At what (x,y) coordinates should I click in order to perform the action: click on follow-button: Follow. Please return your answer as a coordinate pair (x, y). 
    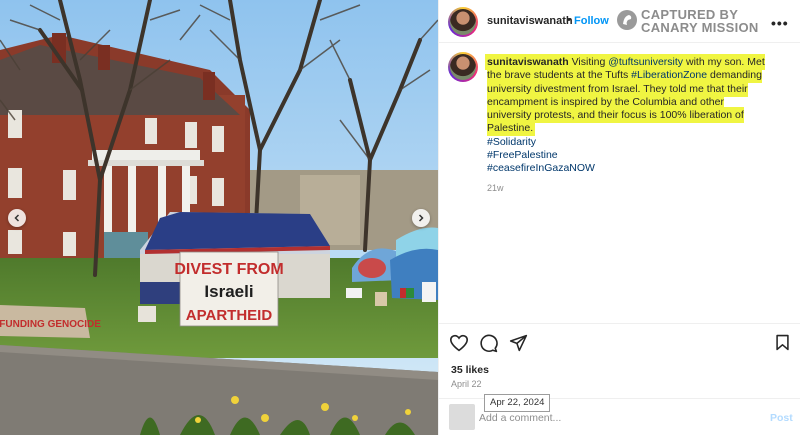
    Looking at the image, I should click on (591, 21).